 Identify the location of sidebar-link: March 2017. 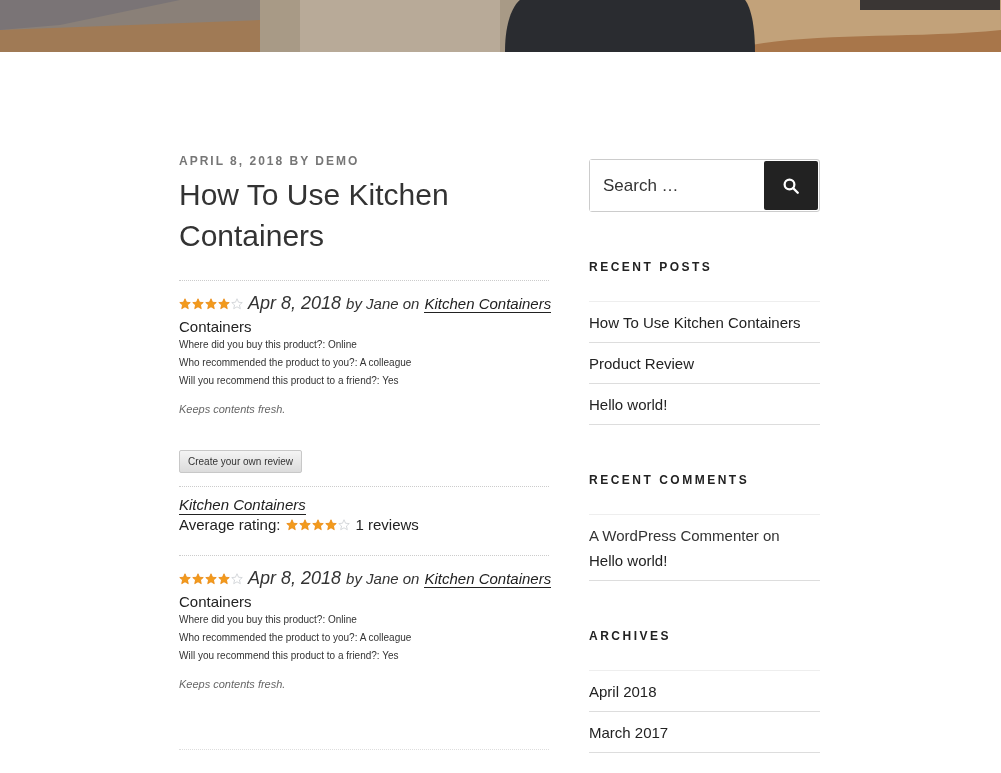
(629, 732).